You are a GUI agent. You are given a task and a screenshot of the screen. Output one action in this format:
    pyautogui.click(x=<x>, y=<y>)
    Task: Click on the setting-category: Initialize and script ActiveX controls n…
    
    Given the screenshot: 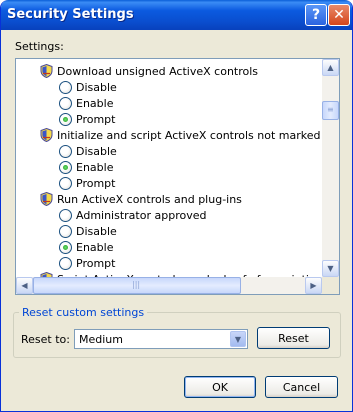 What is the action you would take?
    pyautogui.click(x=181, y=135)
    